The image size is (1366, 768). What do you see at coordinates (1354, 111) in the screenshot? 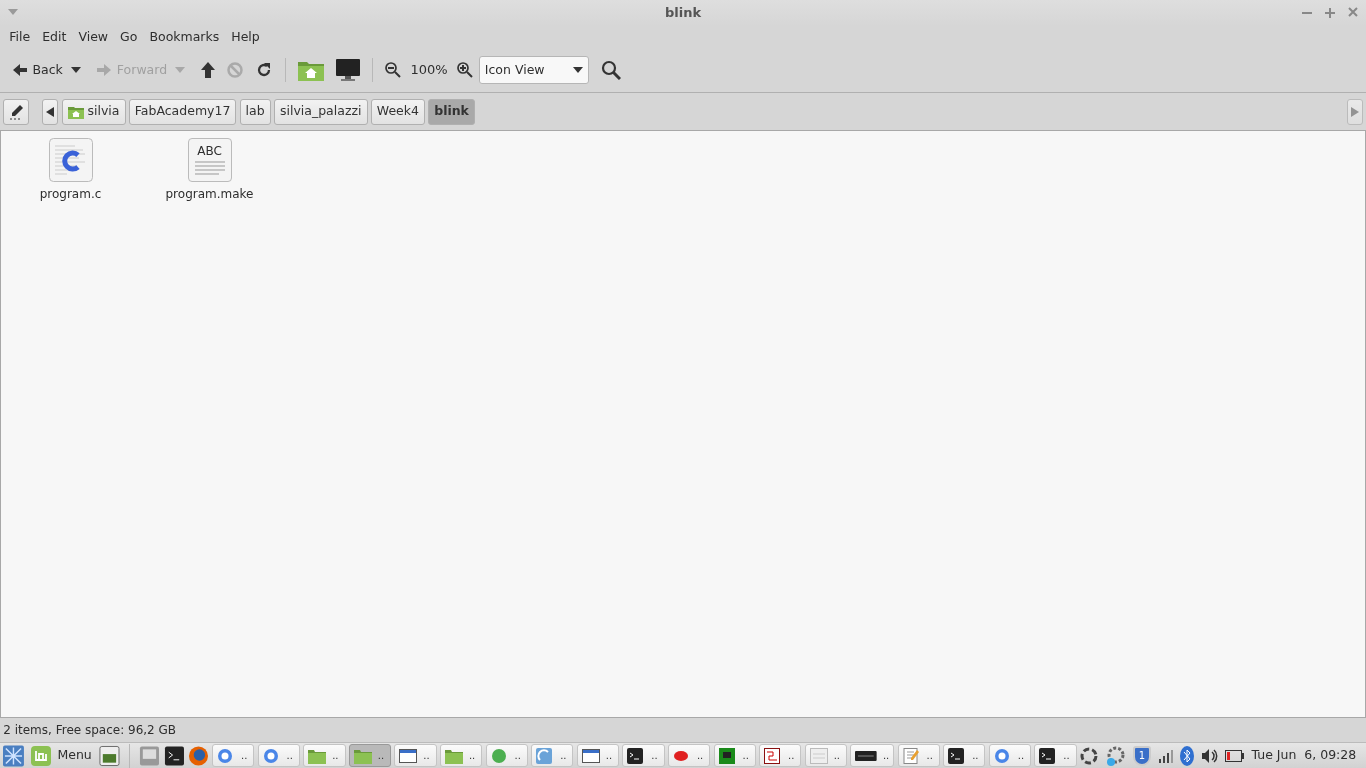
I see `right-arrow-icon` at bounding box center [1354, 111].